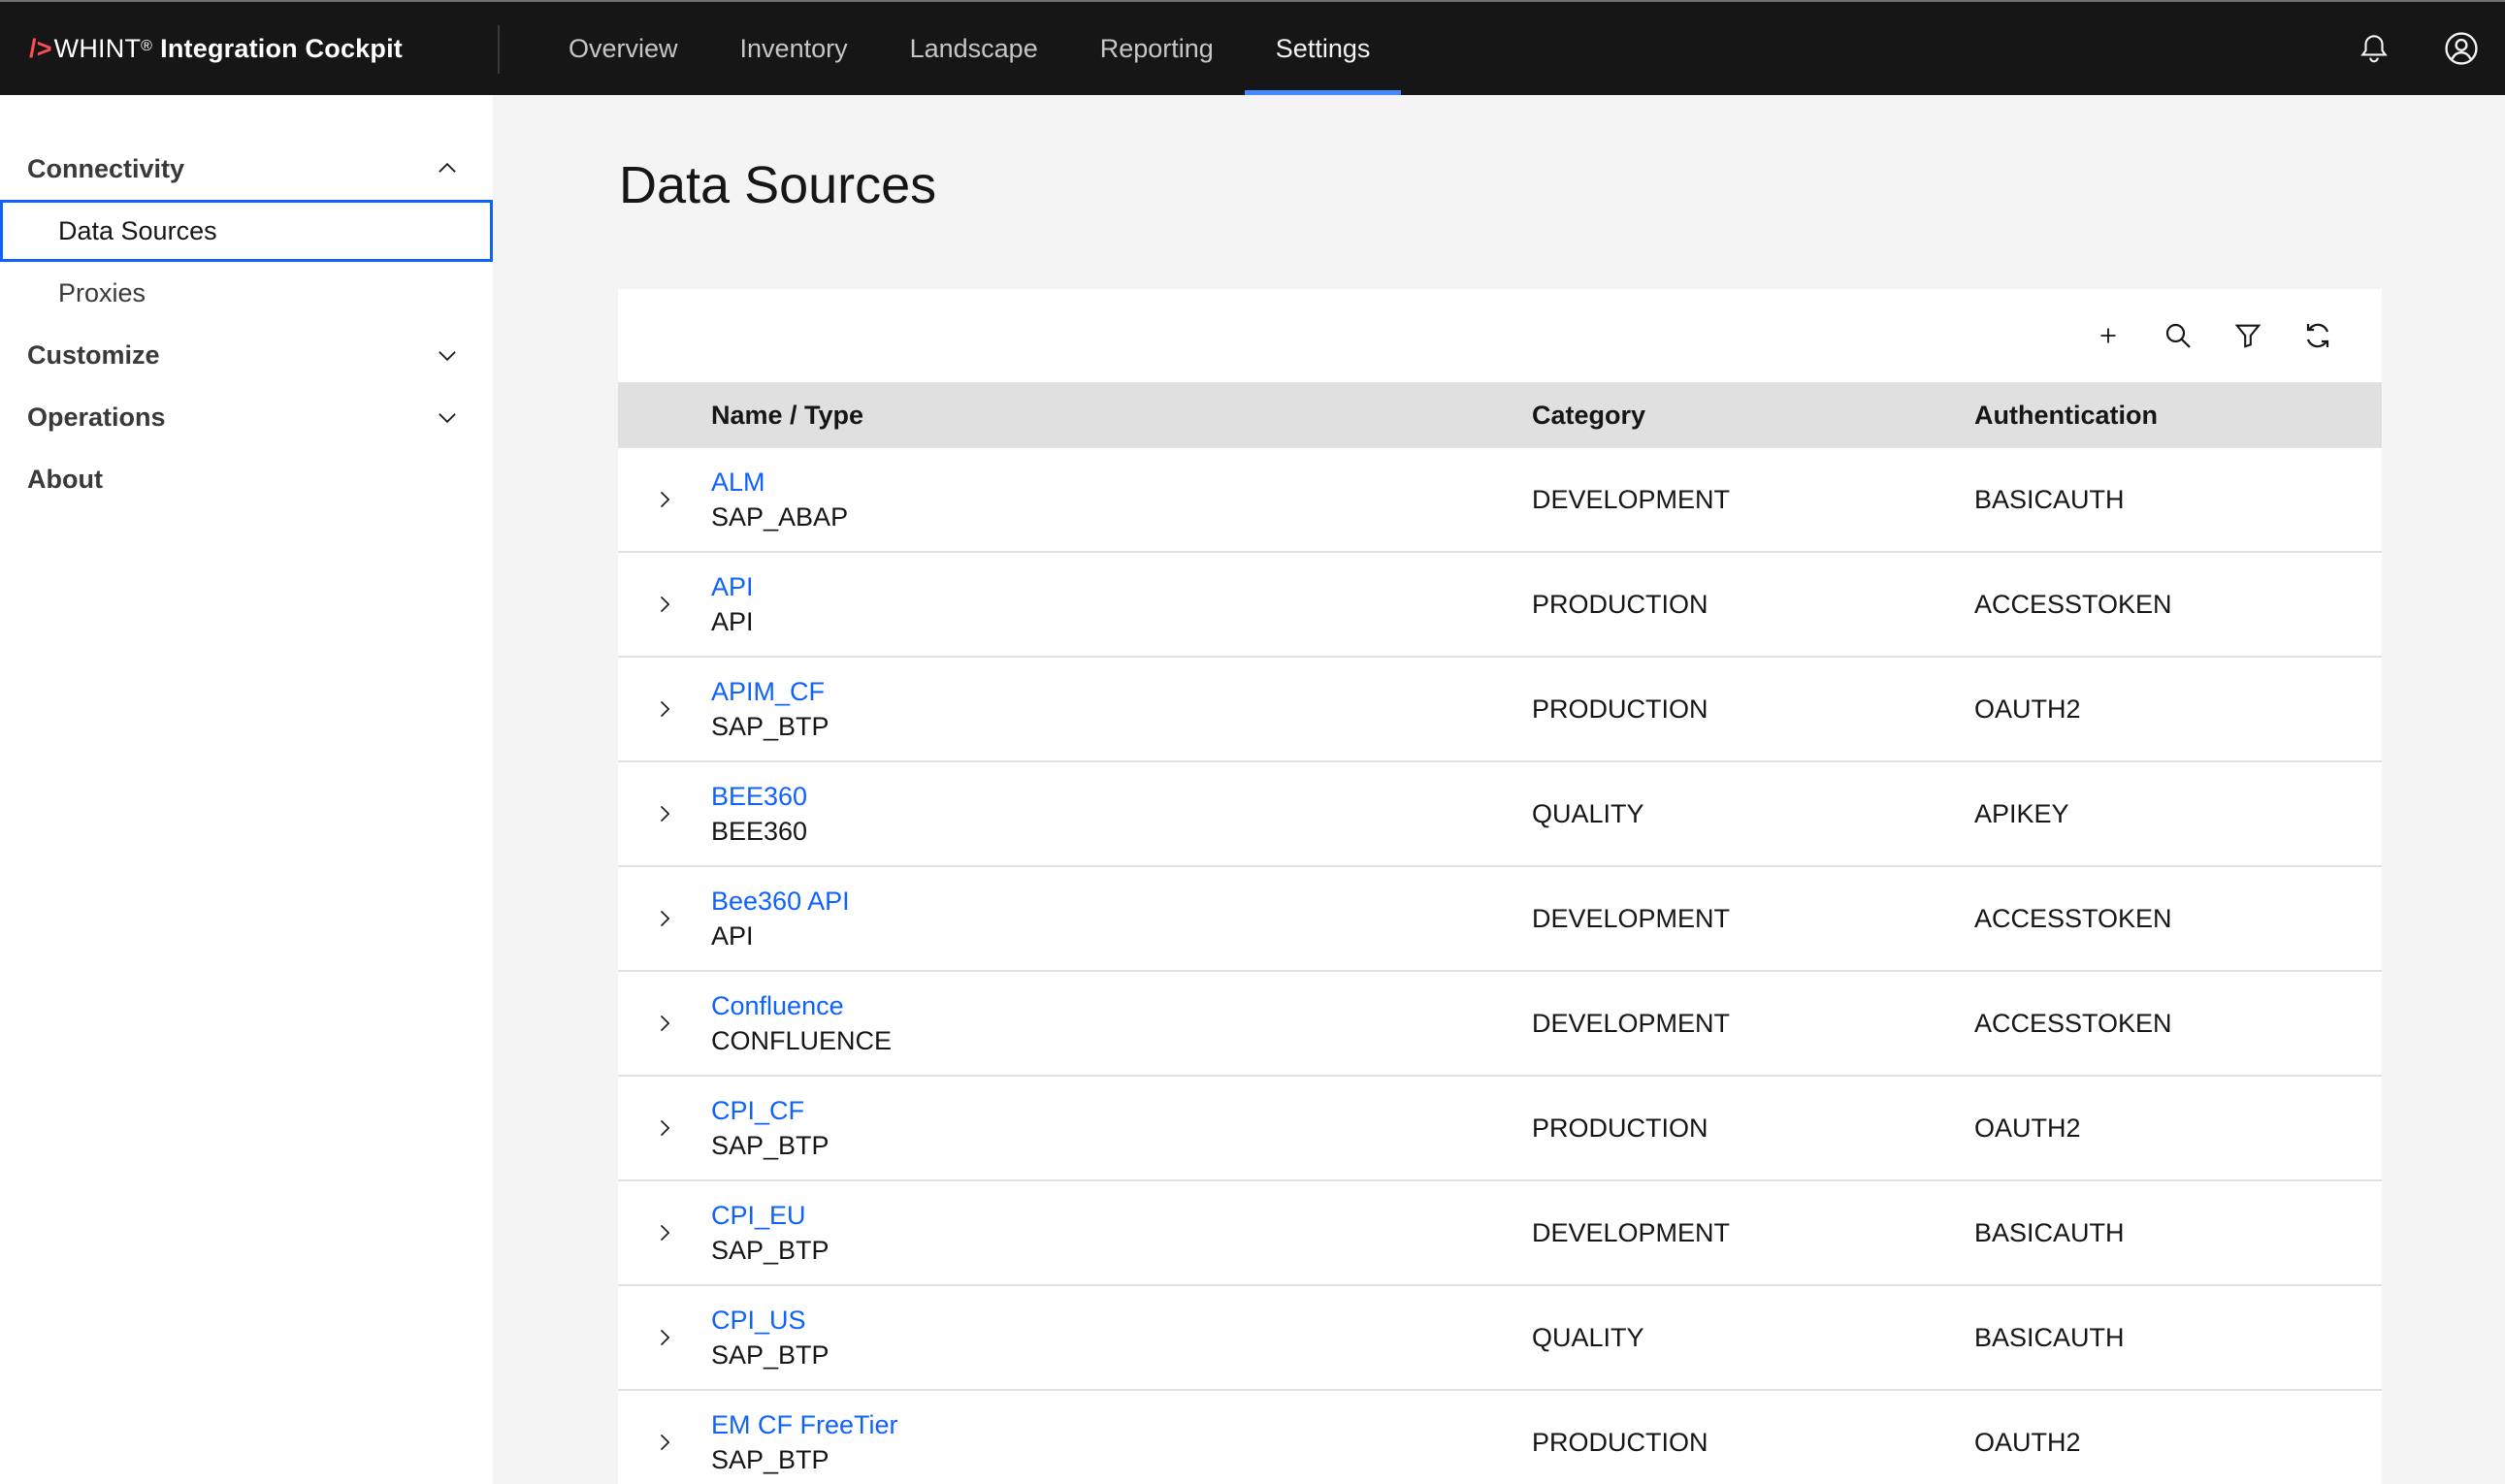 The image size is (2505, 1484). I want to click on table-row: EM CF FreeTier SAP_BTP PRODUCTION OAUTH2, so click(1500, 1437).